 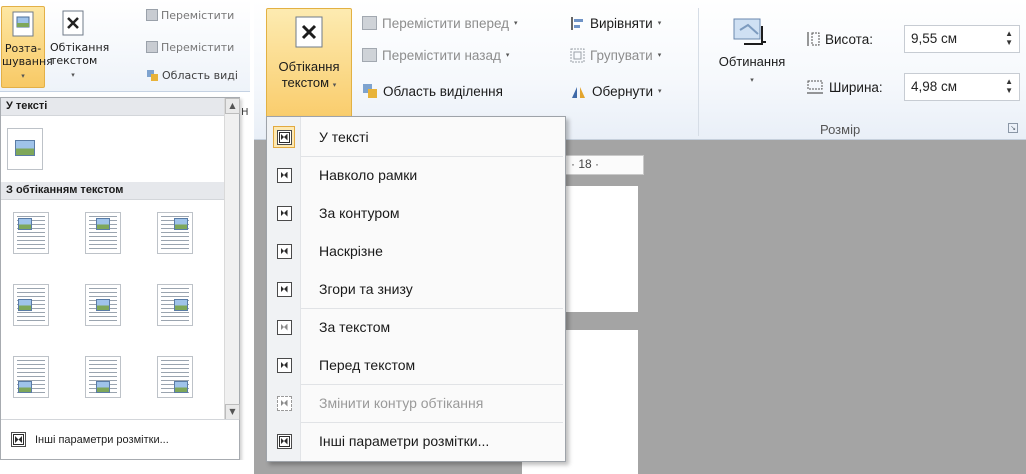 I want to click on position-button: Розта- шування ▾, so click(x=27, y=47).